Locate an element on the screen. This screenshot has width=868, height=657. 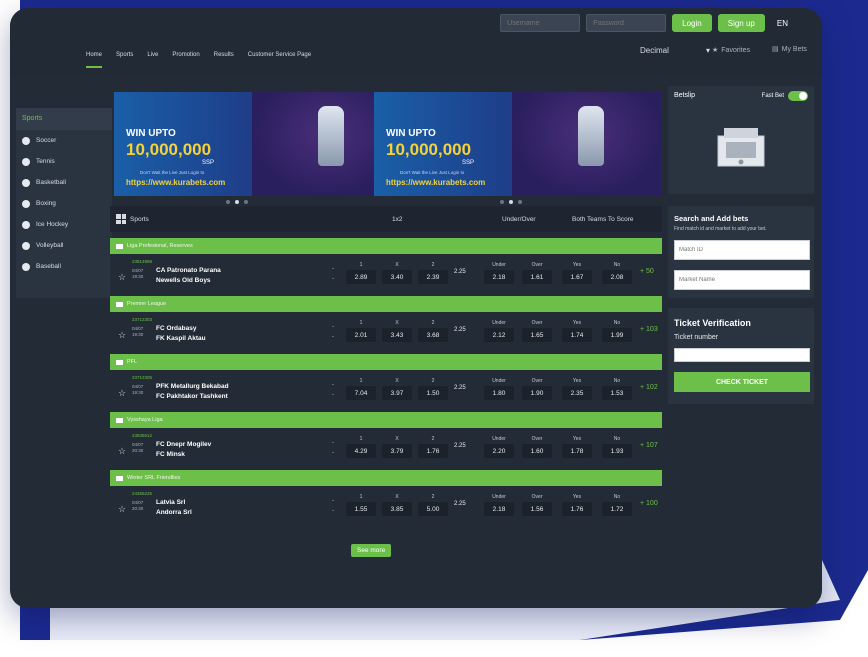
sidebar-item-volleyball: Volleyball is located at coordinates (64, 245).